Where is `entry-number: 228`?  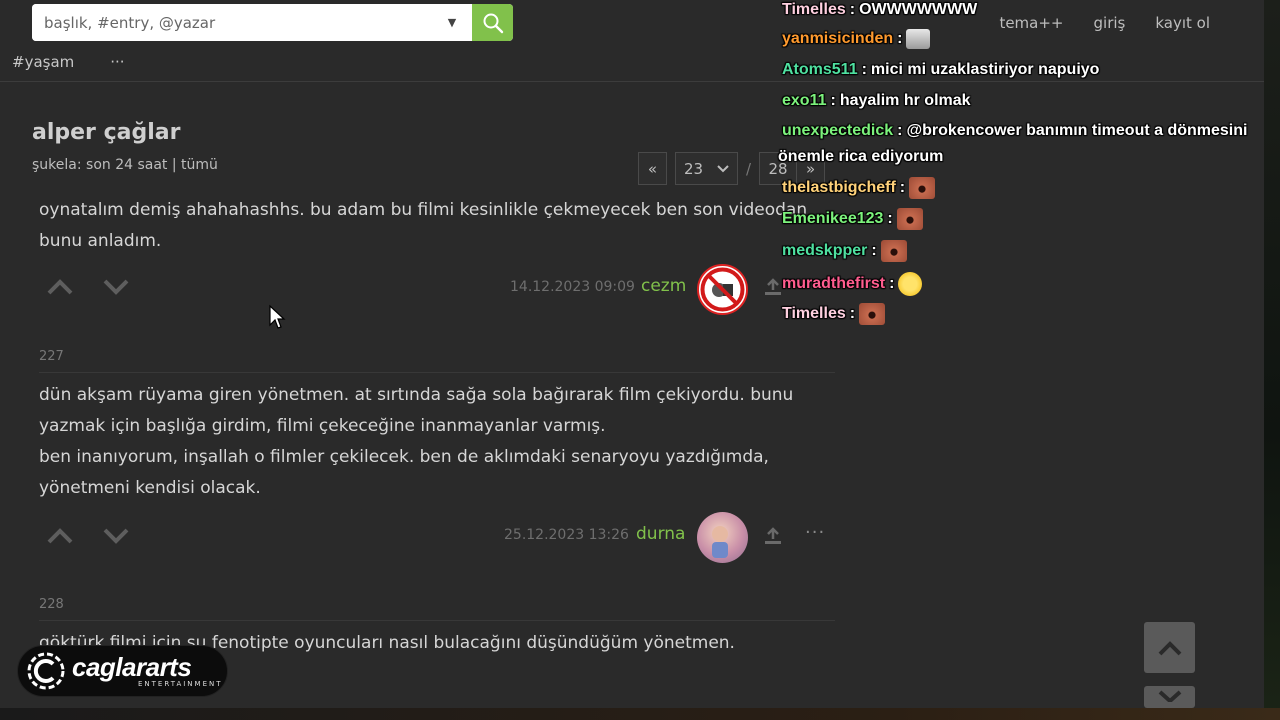
entry-number: 228 is located at coordinates (51, 604).